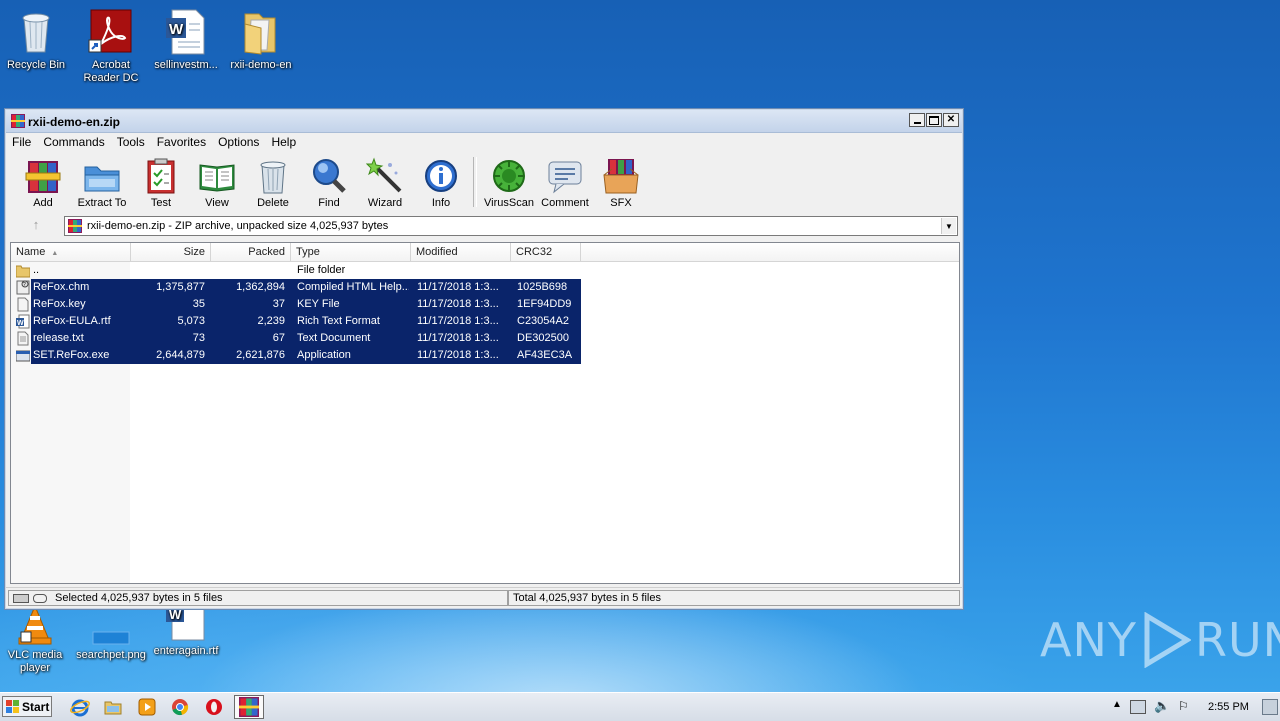  I want to click on file-explorer-icon, so click(113, 707).